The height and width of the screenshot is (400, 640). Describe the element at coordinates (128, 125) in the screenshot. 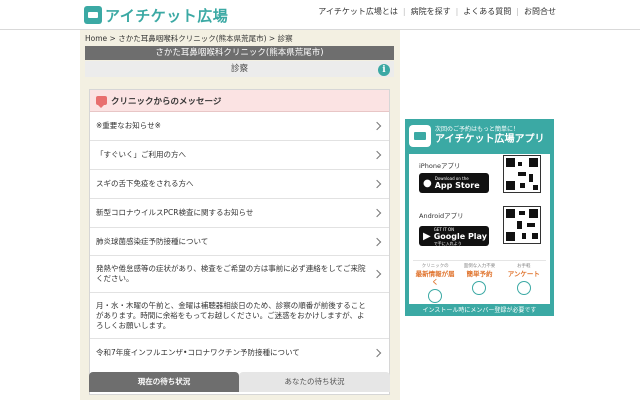

I see `message-item-text: ※重要なお知らせ※` at that location.